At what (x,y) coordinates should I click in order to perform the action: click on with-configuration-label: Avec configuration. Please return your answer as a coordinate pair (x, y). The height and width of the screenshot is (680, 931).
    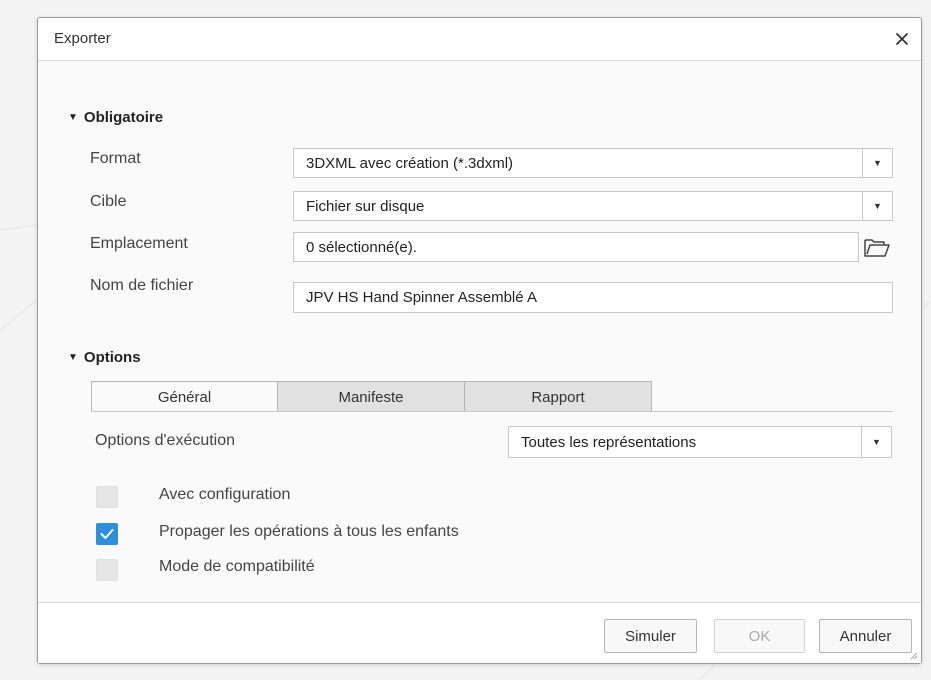
    Looking at the image, I should click on (225, 494).